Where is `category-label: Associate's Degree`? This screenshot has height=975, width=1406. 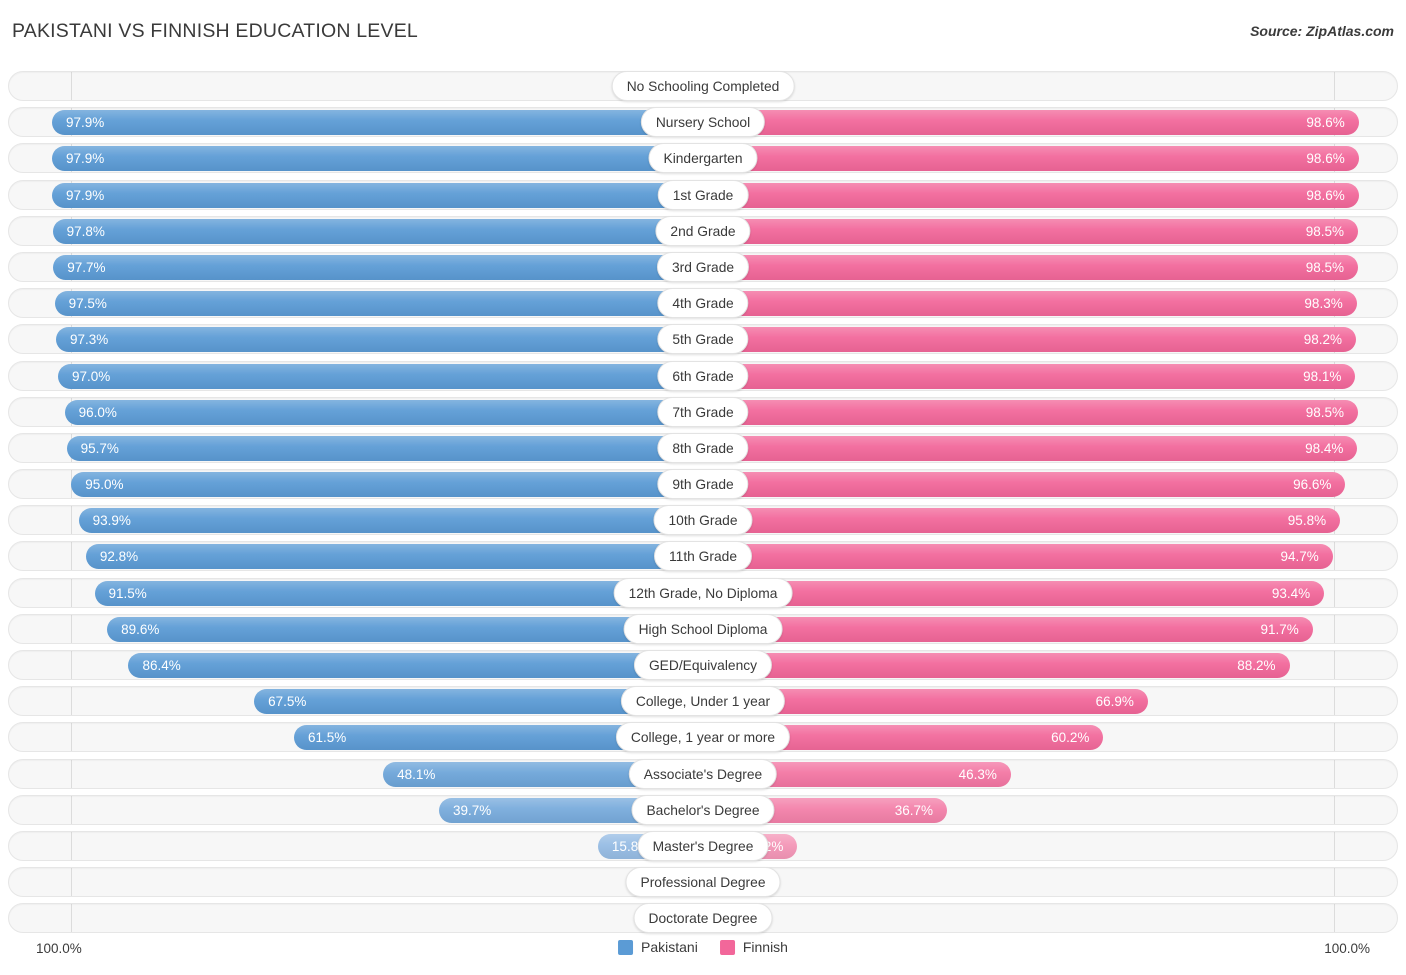 category-label: Associate's Degree is located at coordinates (703, 773).